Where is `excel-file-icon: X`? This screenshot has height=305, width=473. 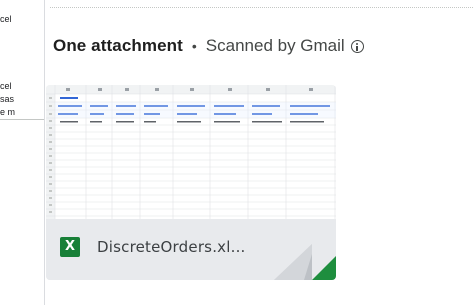 excel-file-icon: X is located at coordinates (70, 247).